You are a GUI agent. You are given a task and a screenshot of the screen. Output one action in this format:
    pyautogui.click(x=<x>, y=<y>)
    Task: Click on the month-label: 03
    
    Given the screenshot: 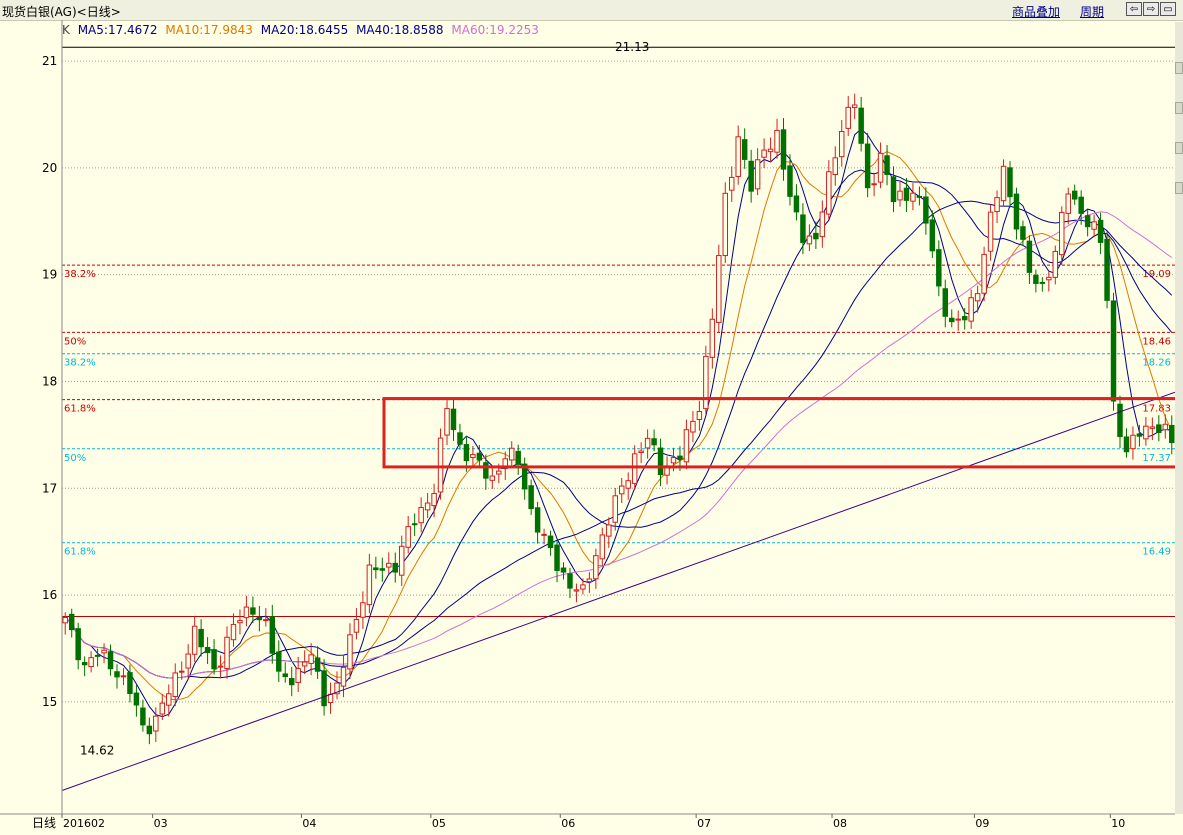 What is the action you would take?
    pyautogui.click(x=161, y=823)
    